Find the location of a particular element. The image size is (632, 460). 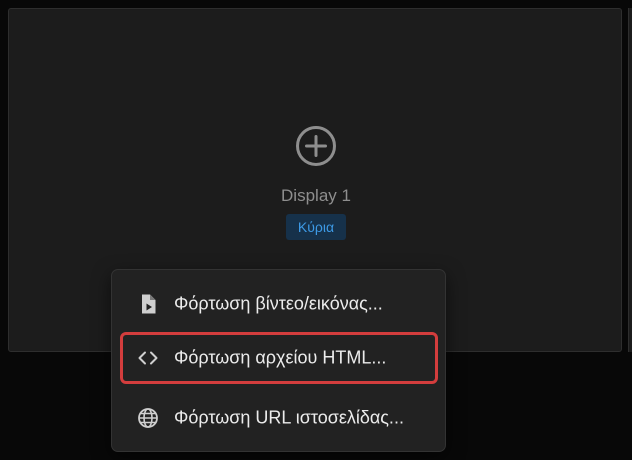

primary-display-badge: Κύρια is located at coordinates (316, 227).